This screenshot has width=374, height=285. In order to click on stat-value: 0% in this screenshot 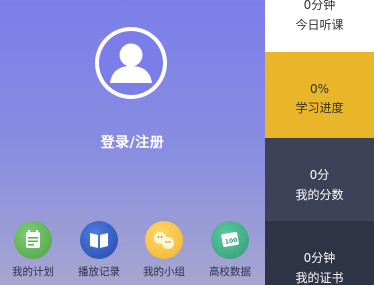, I will do `click(319, 89)`.